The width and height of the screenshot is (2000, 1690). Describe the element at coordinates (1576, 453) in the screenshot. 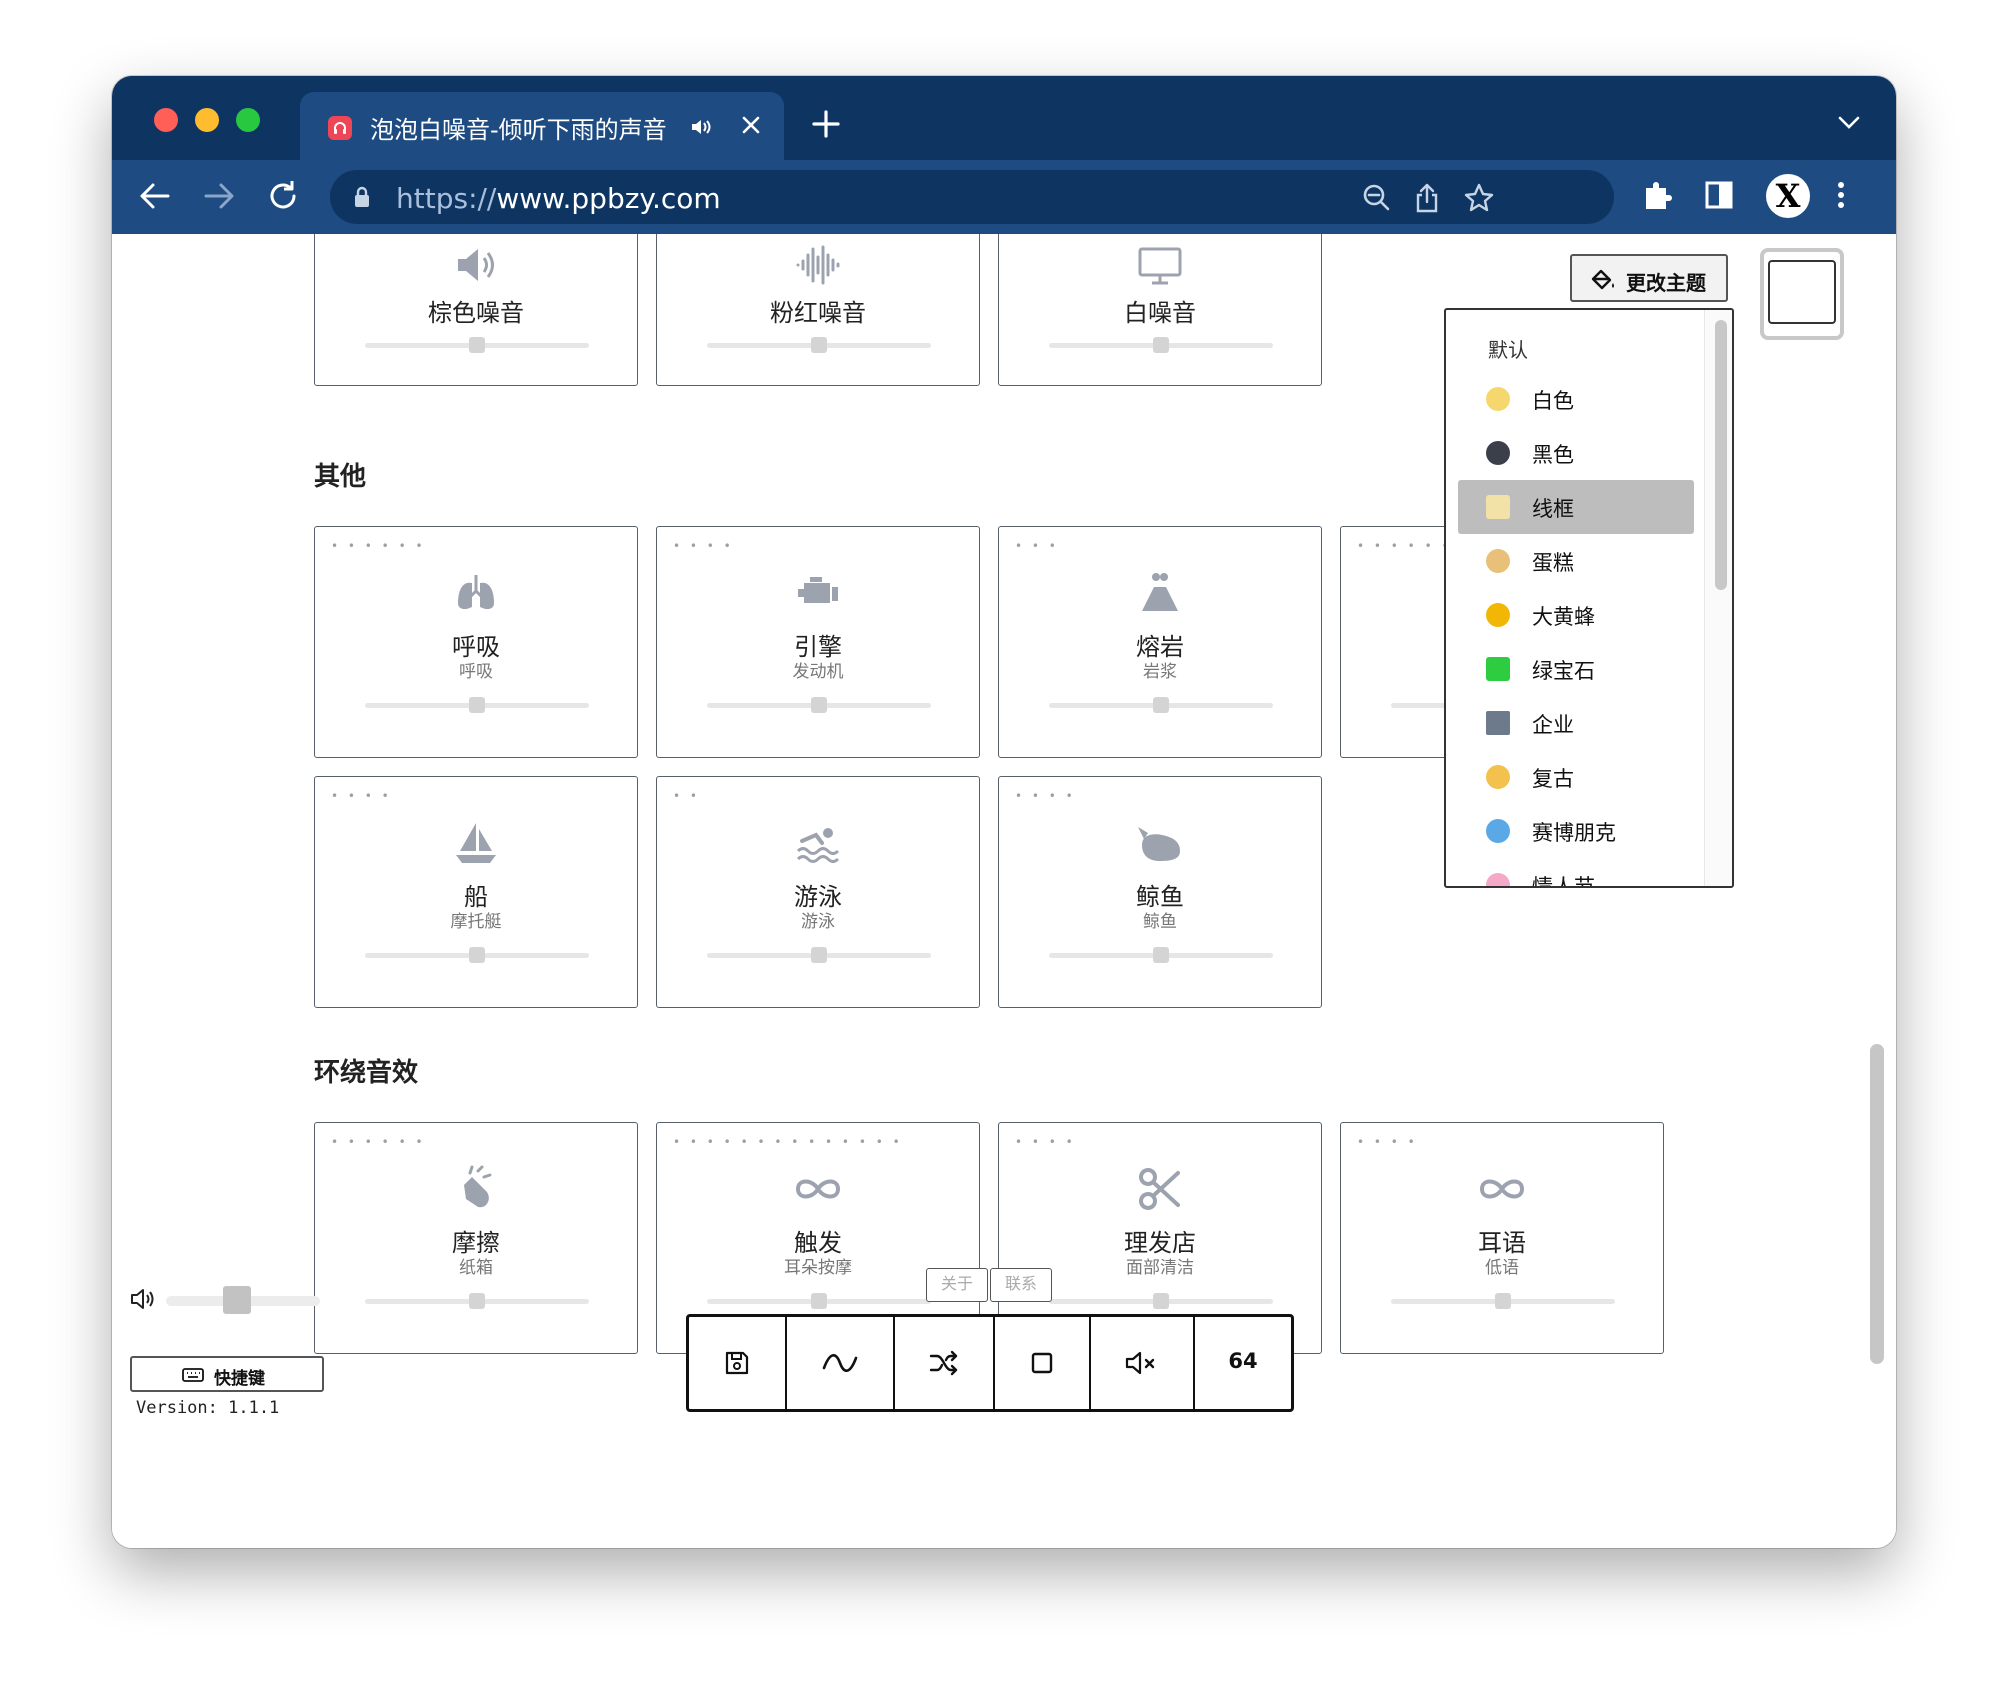

I see `theme-option: 黑色` at that location.